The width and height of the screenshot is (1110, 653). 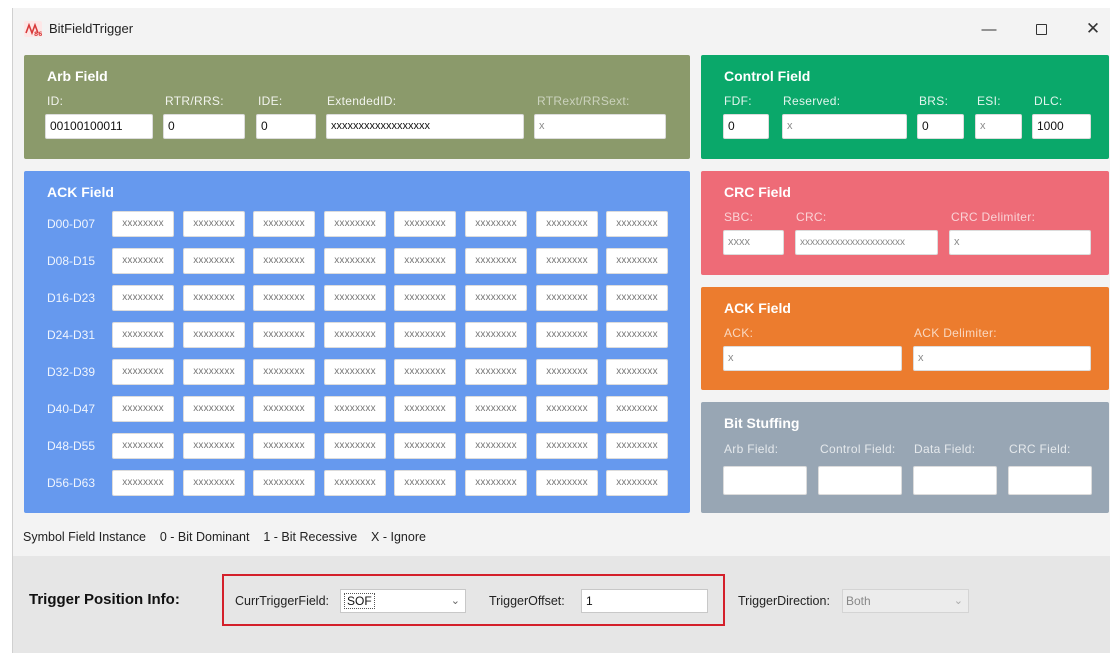 I want to click on ack-delimiter-input: x, so click(x=1002, y=358).